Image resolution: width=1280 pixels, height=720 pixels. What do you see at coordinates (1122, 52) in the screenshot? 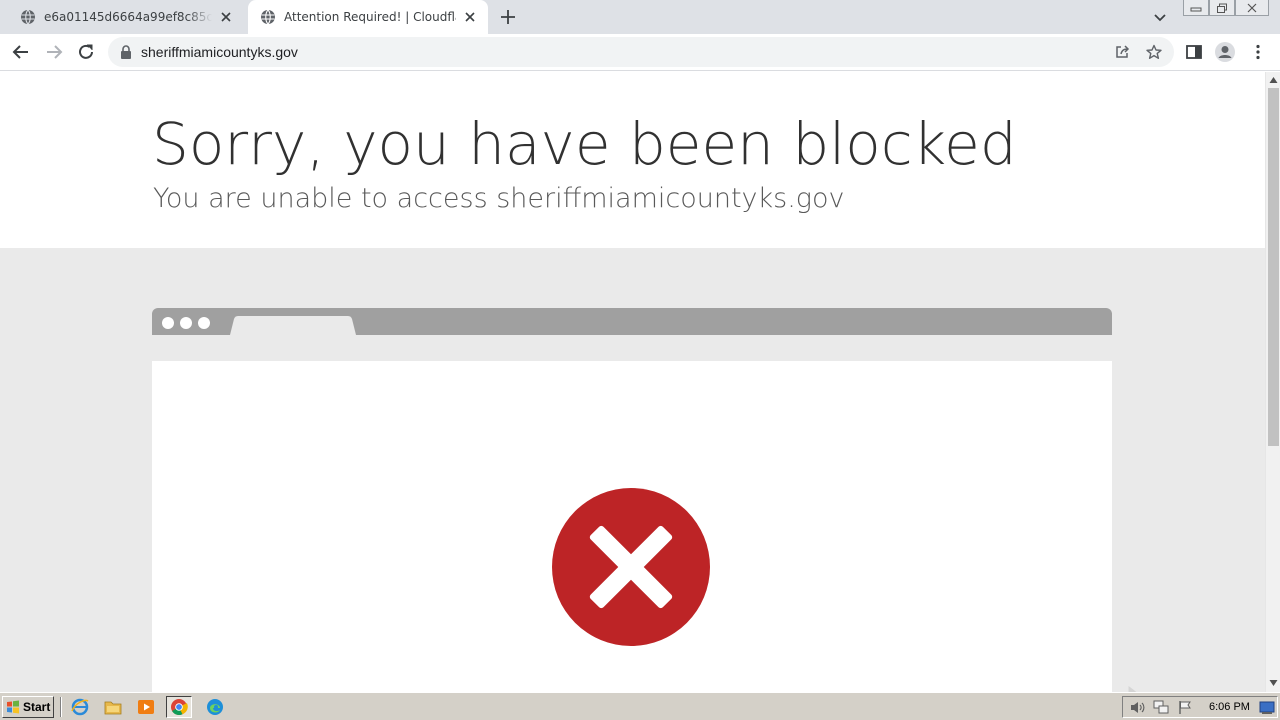
I see `share-icon` at bounding box center [1122, 52].